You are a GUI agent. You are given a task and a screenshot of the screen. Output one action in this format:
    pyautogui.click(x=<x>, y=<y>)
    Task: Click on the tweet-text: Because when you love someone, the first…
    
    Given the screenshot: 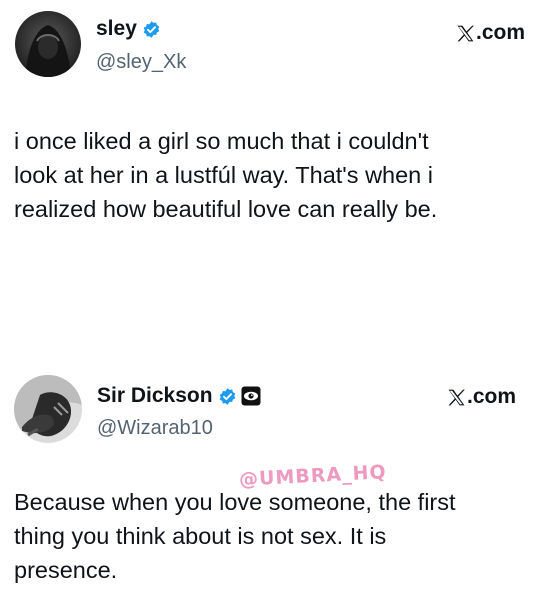 What is the action you would take?
    pyautogui.click(x=235, y=536)
    